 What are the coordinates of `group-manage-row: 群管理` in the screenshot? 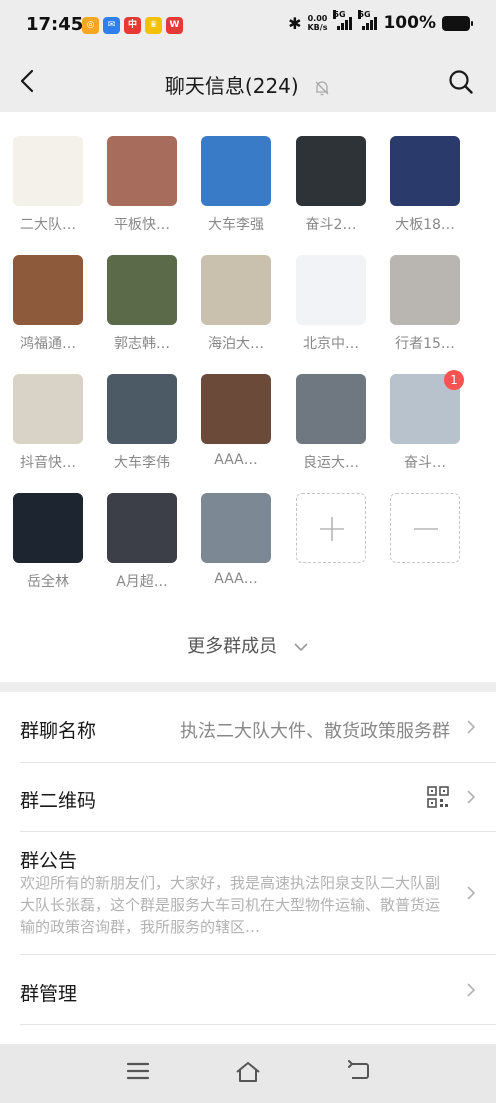 It's located at (248, 989).